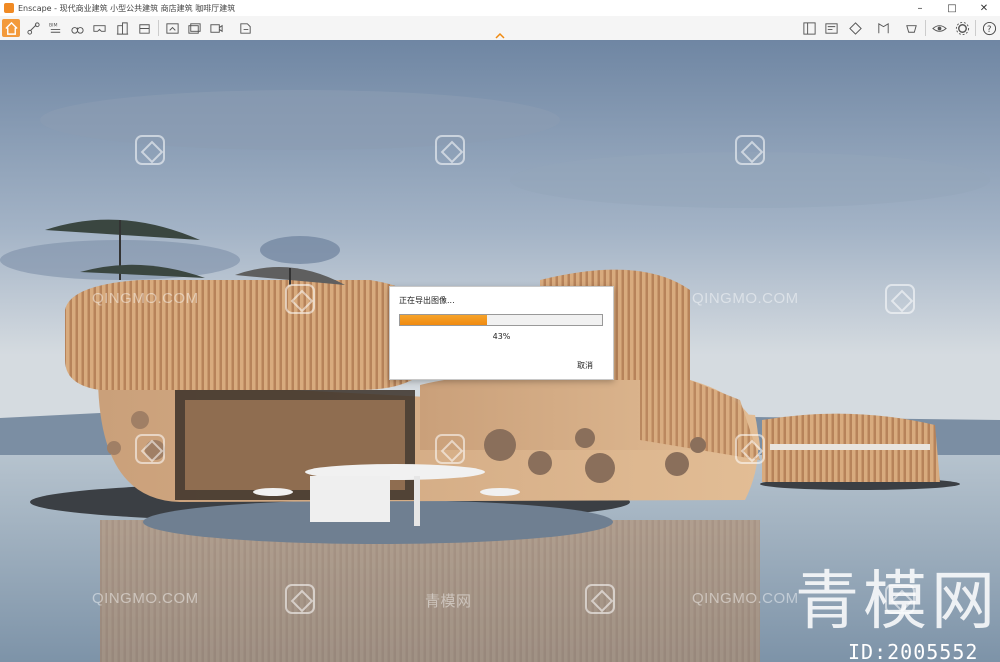 This screenshot has height=662, width=1000. What do you see at coordinates (939, 28) in the screenshot?
I see `visual-settings-icon` at bounding box center [939, 28].